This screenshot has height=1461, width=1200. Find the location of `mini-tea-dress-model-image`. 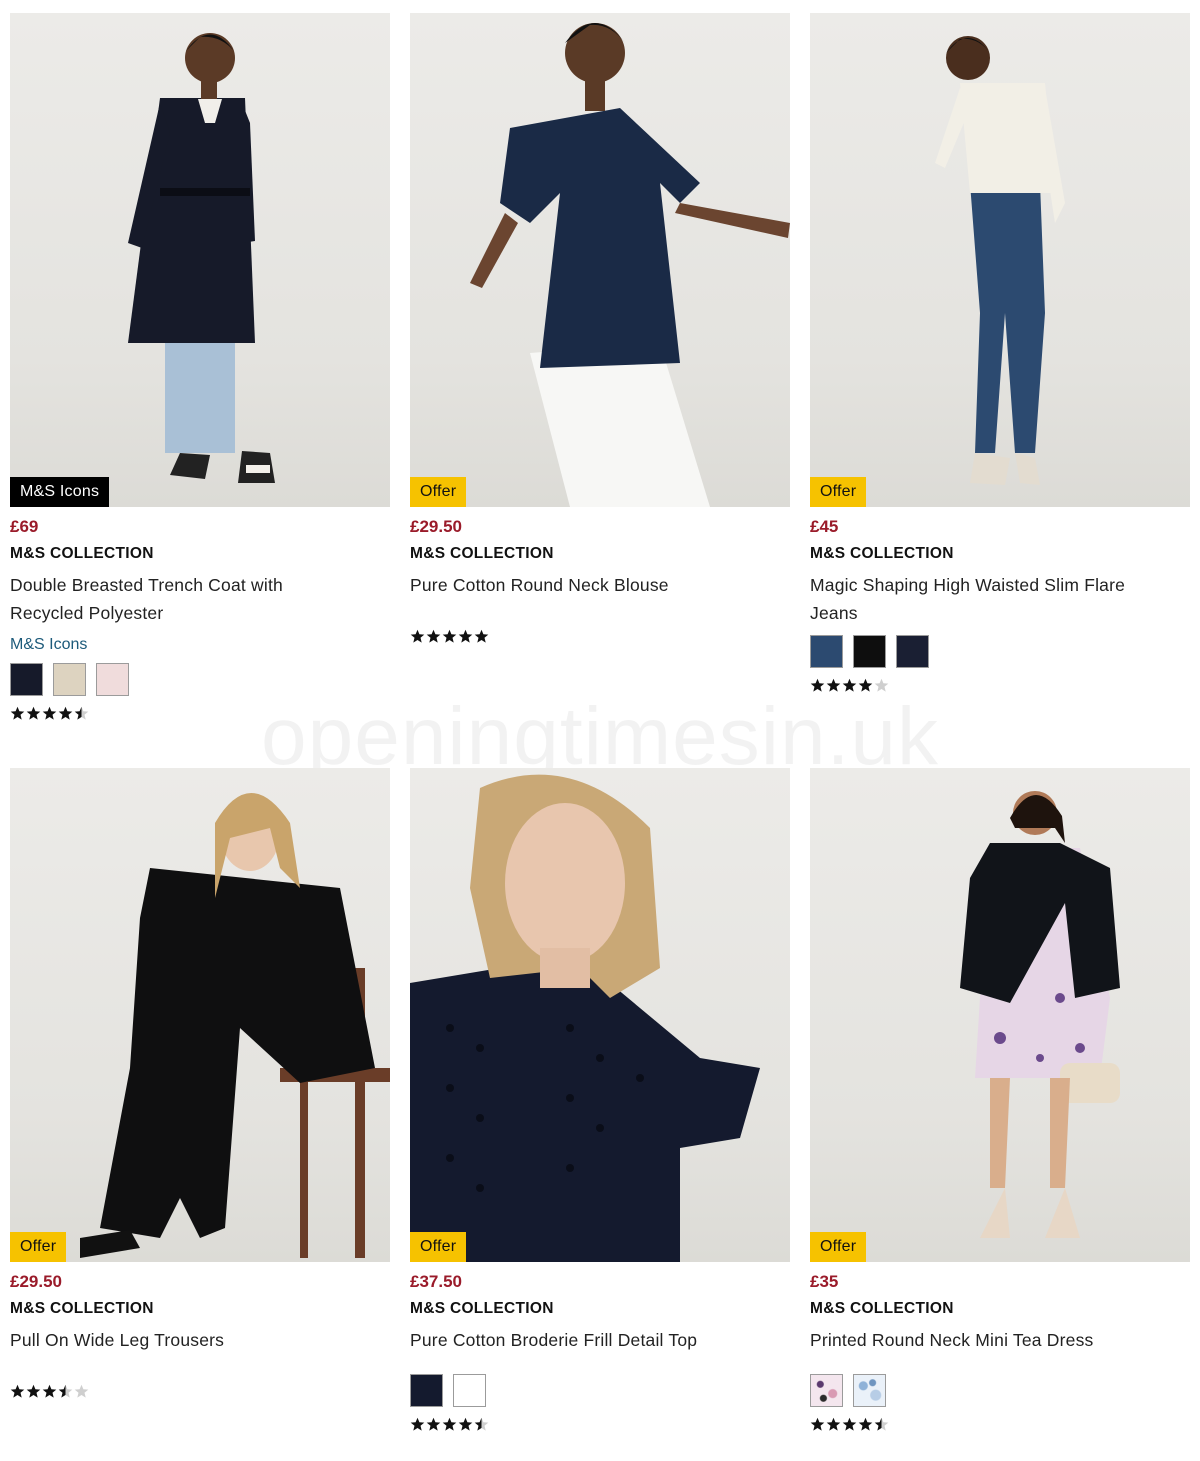

mini-tea-dress-model-image is located at coordinates (1040, 1014).